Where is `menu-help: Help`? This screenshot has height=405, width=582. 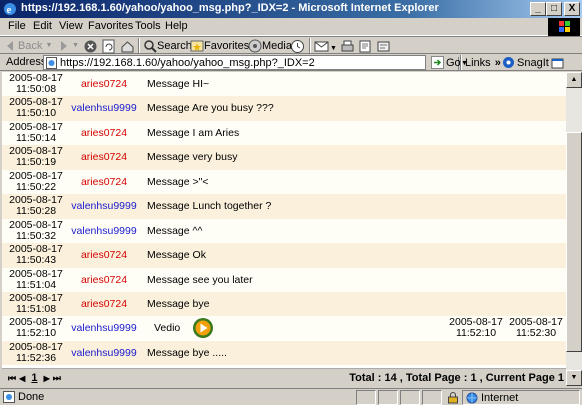 menu-help: Help is located at coordinates (176, 26).